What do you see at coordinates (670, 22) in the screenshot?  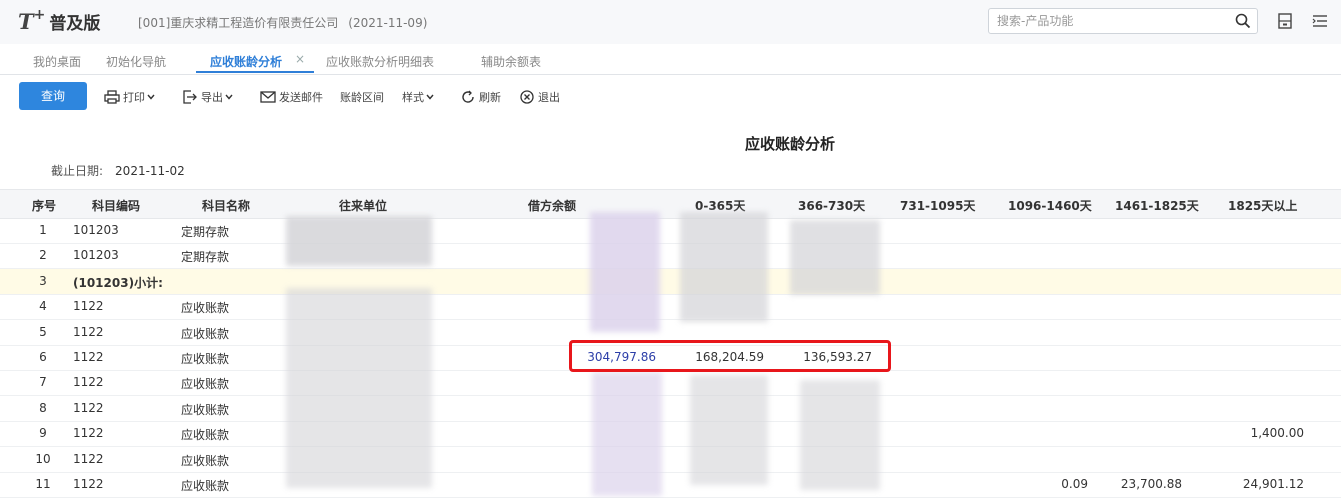 I see `top-header: T + 普及版 [001]重庆求精工程造价有限责任公司 (2021-11-09)` at bounding box center [670, 22].